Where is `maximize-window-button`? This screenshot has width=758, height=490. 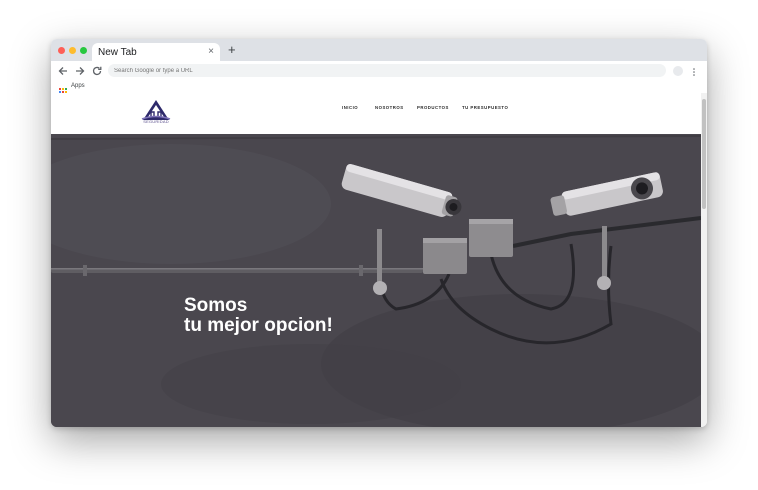 maximize-window-button is located at coordinates (83, 50).